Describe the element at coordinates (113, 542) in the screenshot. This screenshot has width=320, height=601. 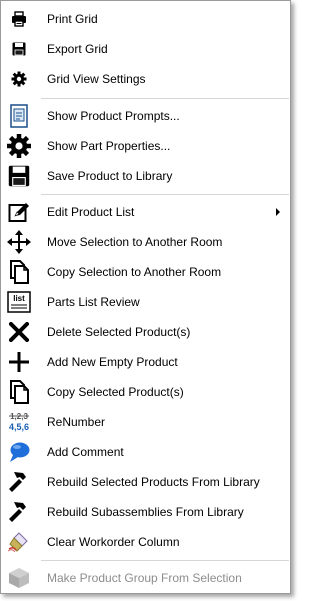
I see `menu-item-label: Clear Workorder Column` at that location.